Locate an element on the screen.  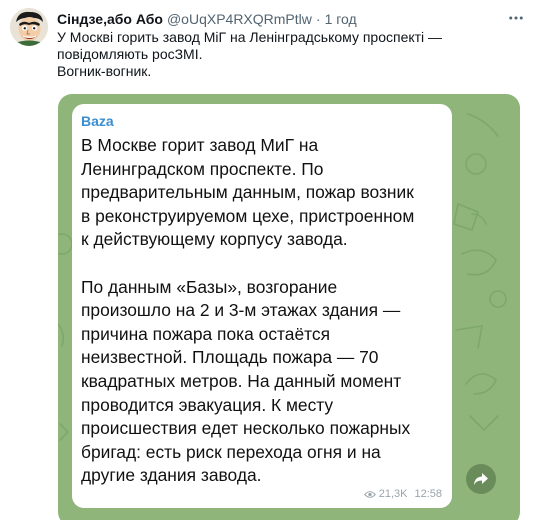
channel-name: Baza is located at coordinates (97, 121).